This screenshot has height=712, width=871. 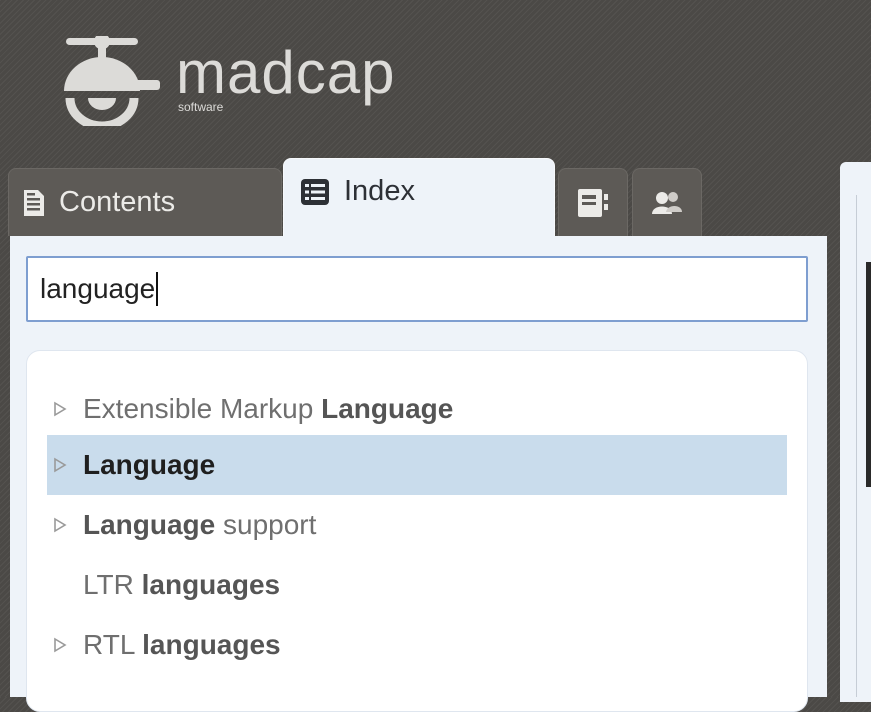 What do you see at coordinates (112, 81) in the screenshot?
I see `helicopter-cap-icon` at bounding box center [112, 81].